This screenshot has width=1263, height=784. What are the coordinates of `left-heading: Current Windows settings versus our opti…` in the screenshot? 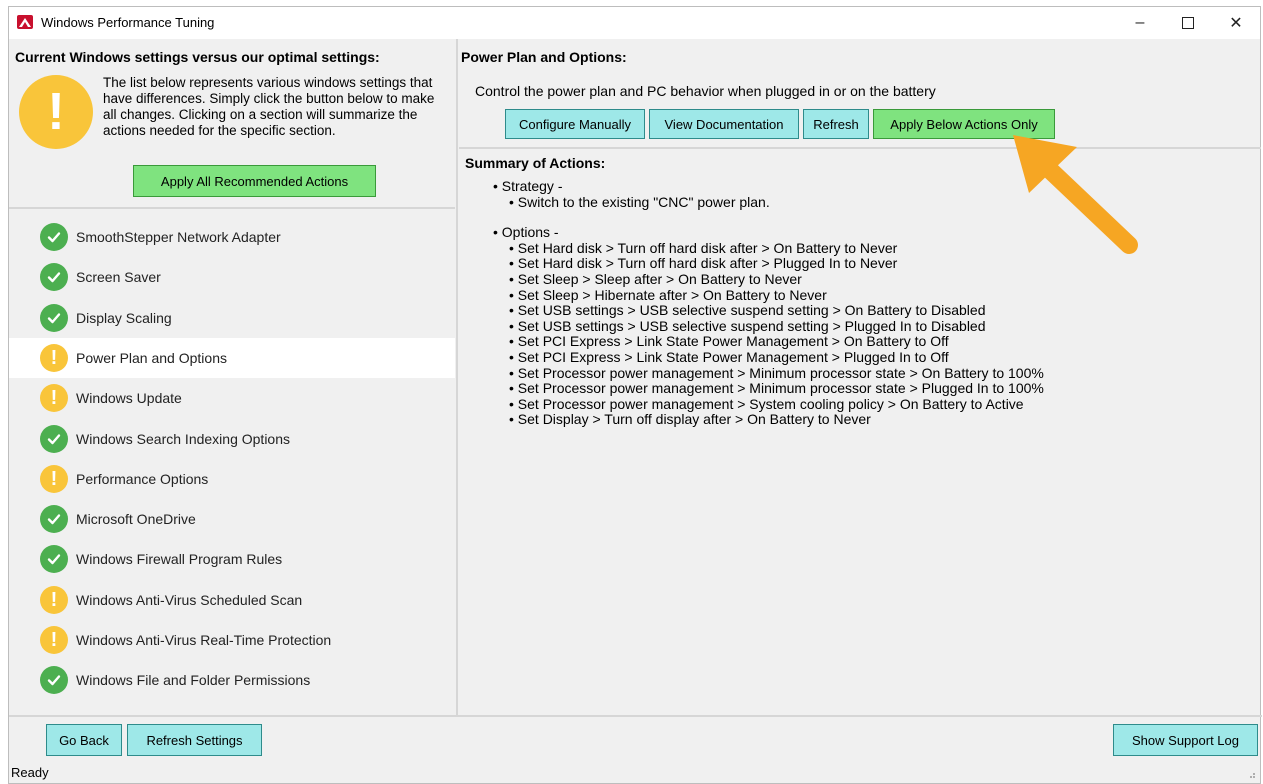 It's located at (197, 57).